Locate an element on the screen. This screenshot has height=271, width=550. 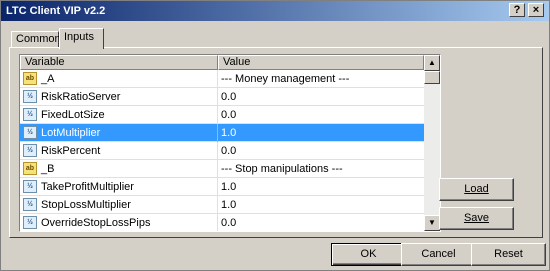
table-row: ½ RiskPercent 0.0 is located at coordinates (222, 151).